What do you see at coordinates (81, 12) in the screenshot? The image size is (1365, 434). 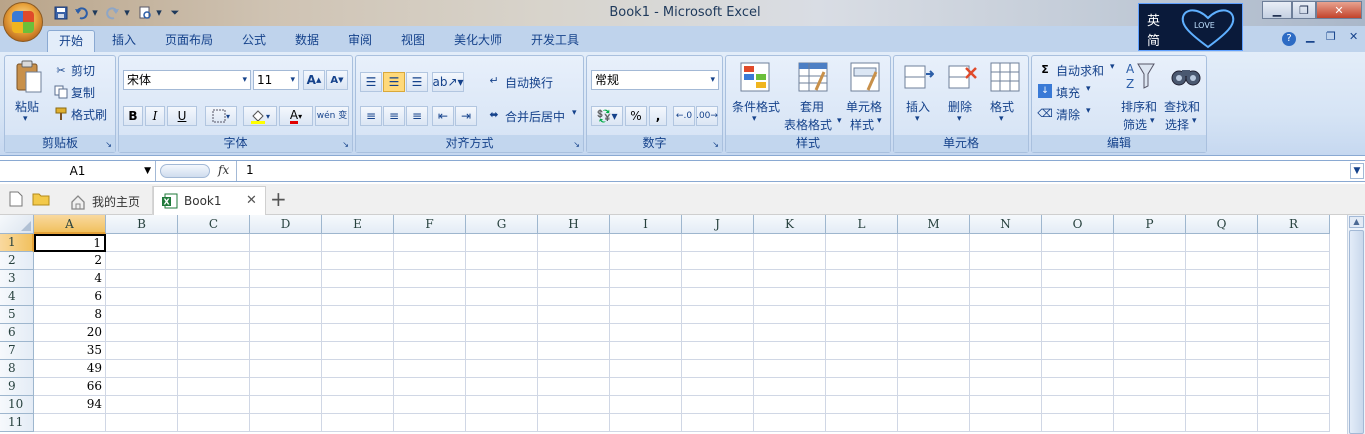 I see `undo-icon` at bounding box center [81, 12].